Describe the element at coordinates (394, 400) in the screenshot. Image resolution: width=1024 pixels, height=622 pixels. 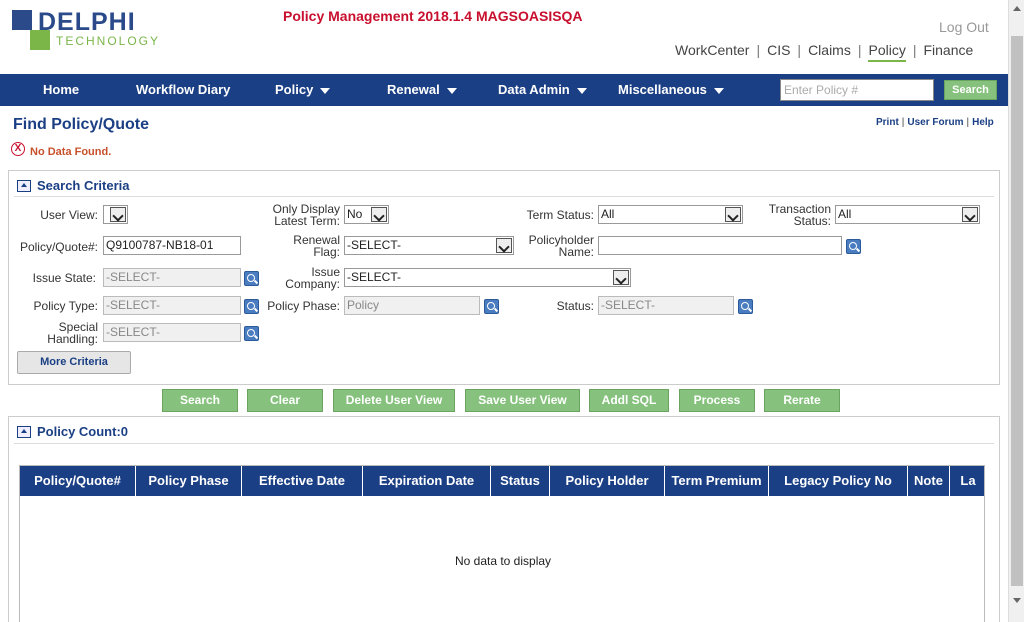
I see `delete-user-view-button: Delete User View` at that location.